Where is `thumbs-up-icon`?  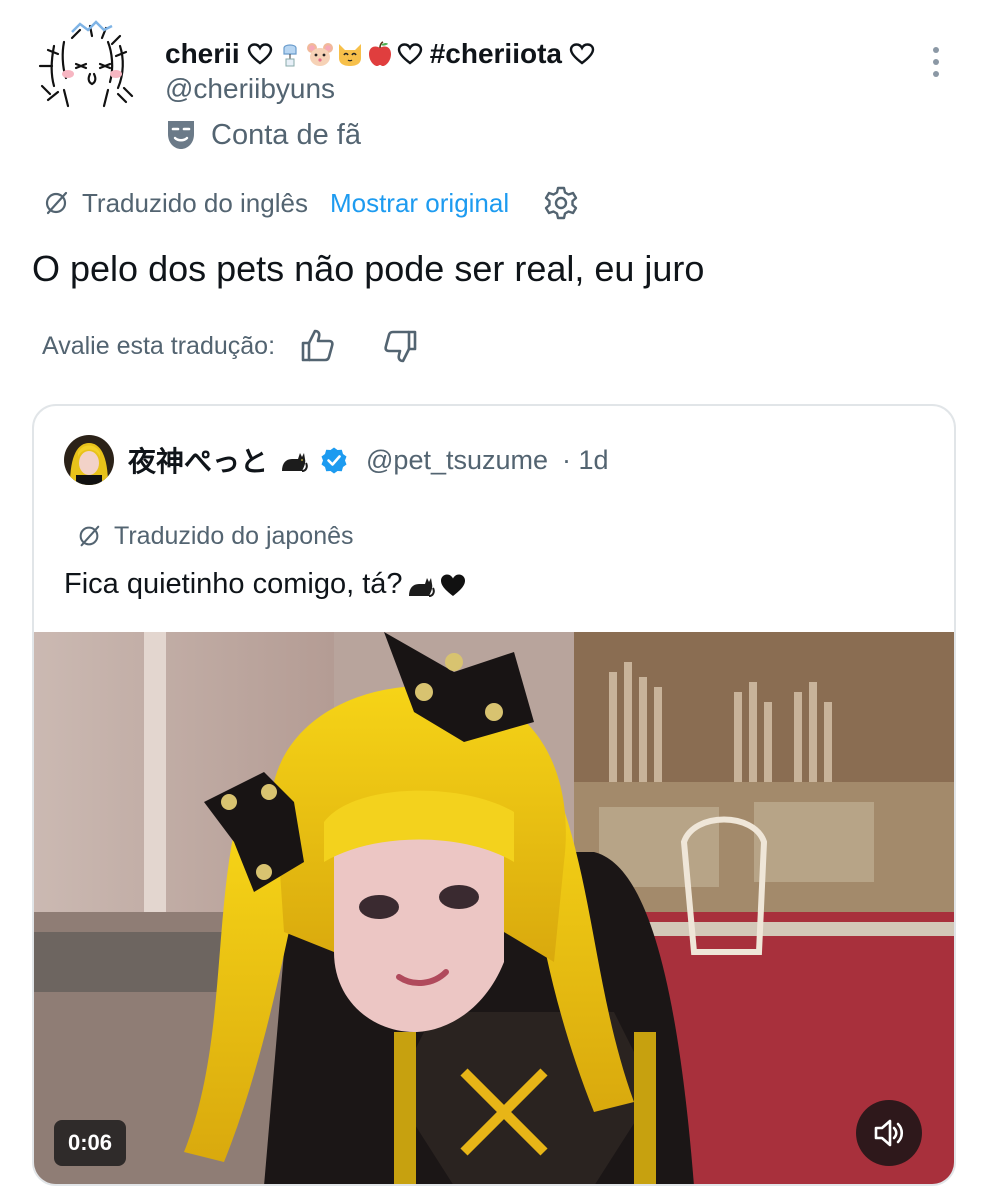
thumbs-up-icon is located at coordinates (318, 346).